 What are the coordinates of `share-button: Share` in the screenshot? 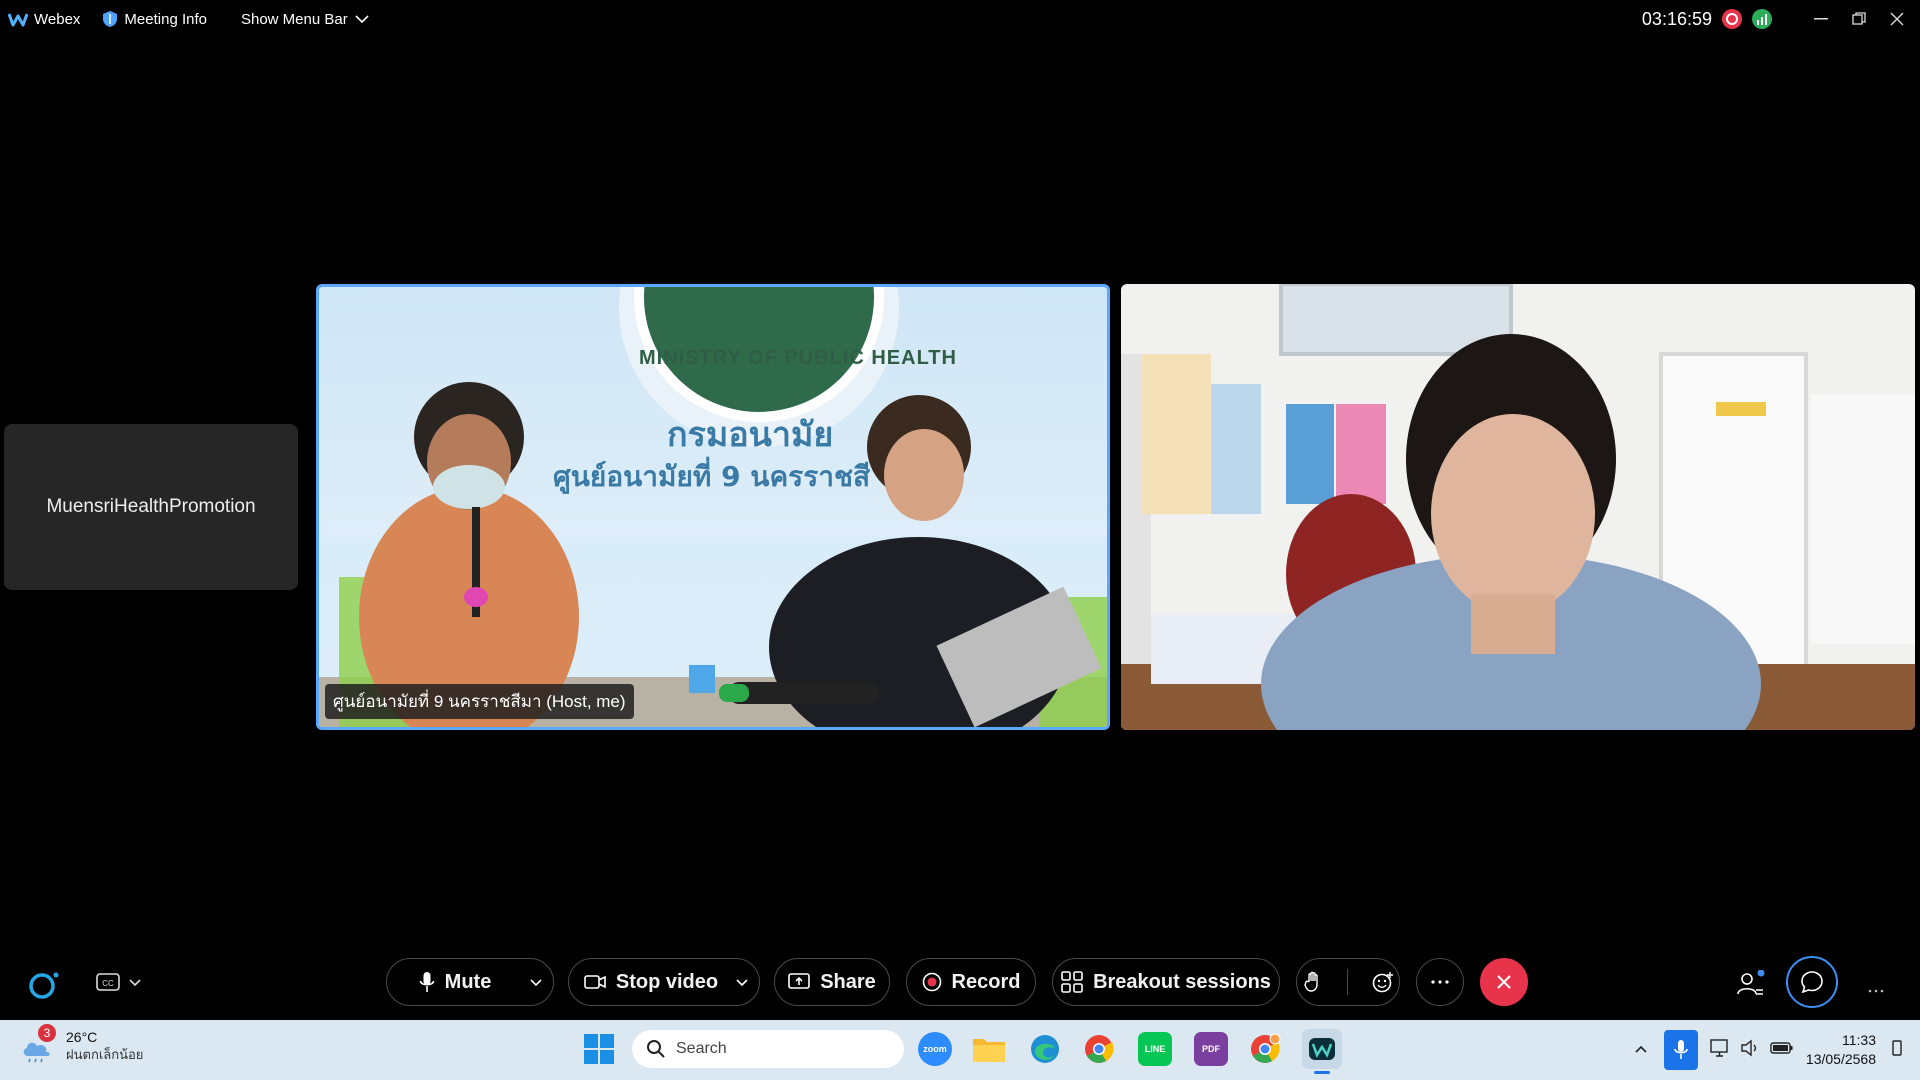 It's located at (832, 982).